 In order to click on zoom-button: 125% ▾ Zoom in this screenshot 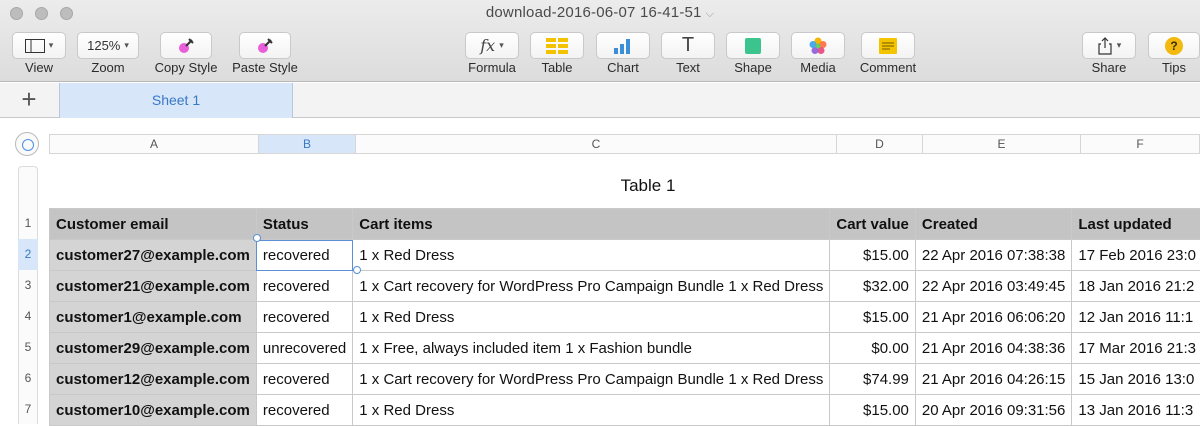, I will do `click(108, 53)`.